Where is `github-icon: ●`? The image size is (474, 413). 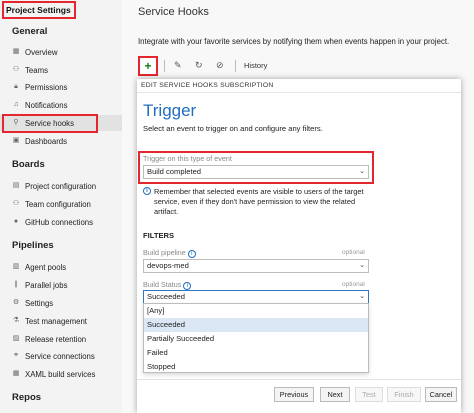
github-icon: ● is located at coordinates (16, 221).